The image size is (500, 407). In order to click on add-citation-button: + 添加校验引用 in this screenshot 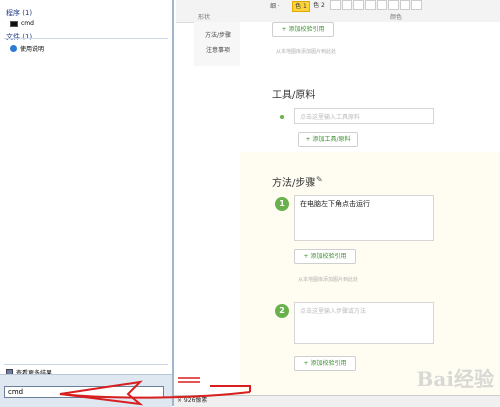, I will do `click(303, 29)`.